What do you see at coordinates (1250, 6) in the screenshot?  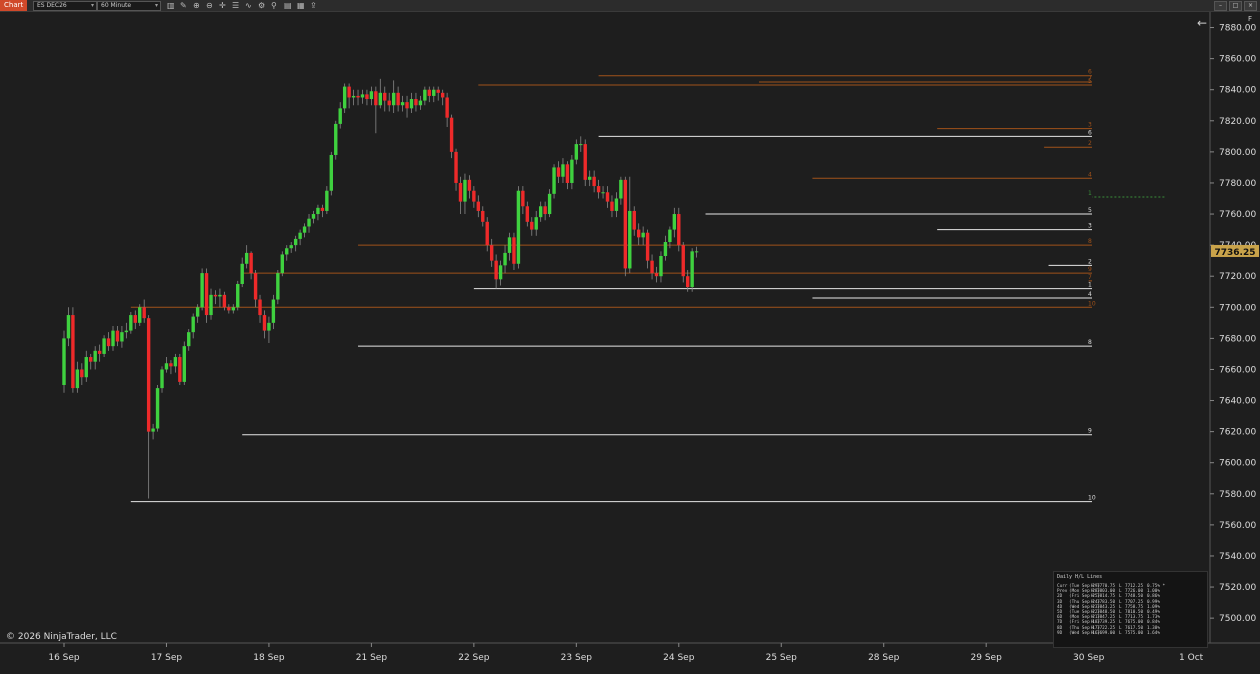 I see `close-button: ×` at bounding box center [1250, 6].